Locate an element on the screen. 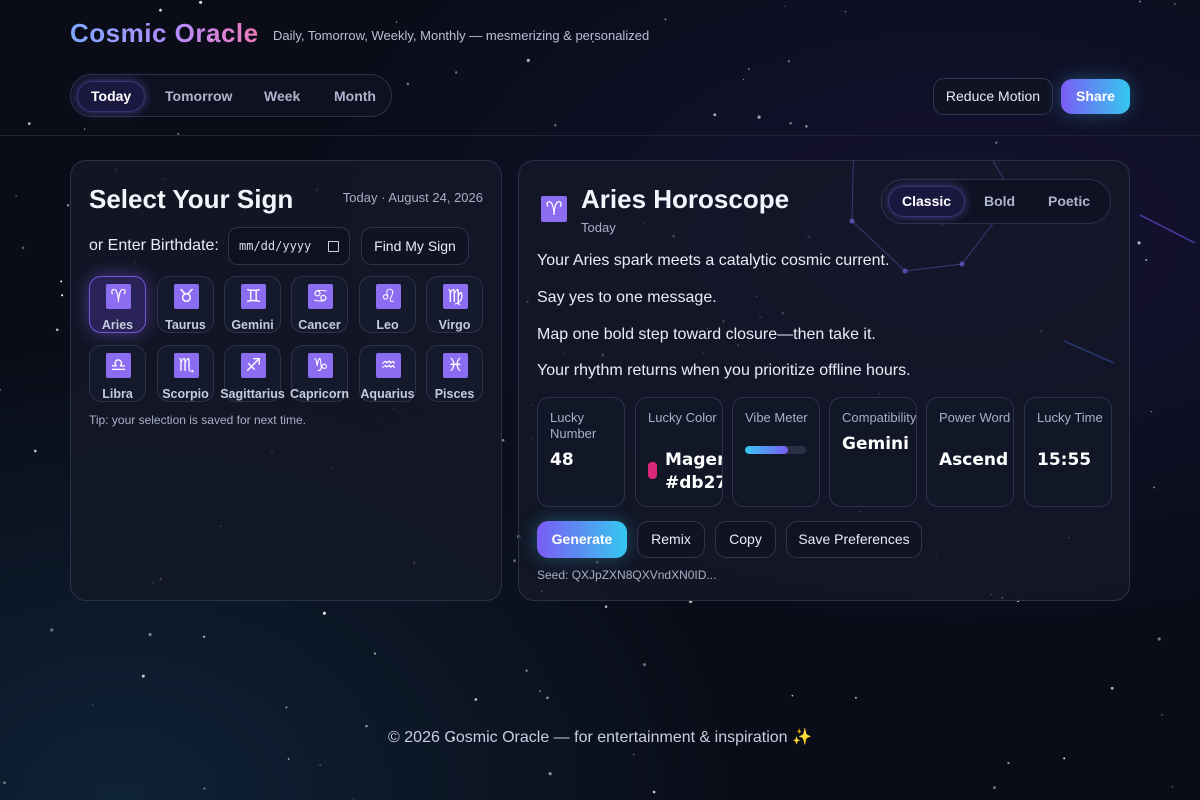 The image size is (1200, 800). lucky-color-card: Lucky Color Magenta #db2777 is located at coordinates (679, 452).